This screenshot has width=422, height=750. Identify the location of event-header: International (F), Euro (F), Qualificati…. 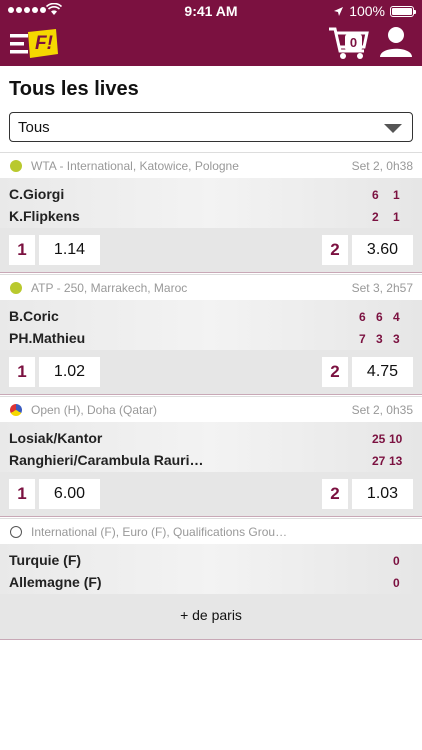
(211, 531).